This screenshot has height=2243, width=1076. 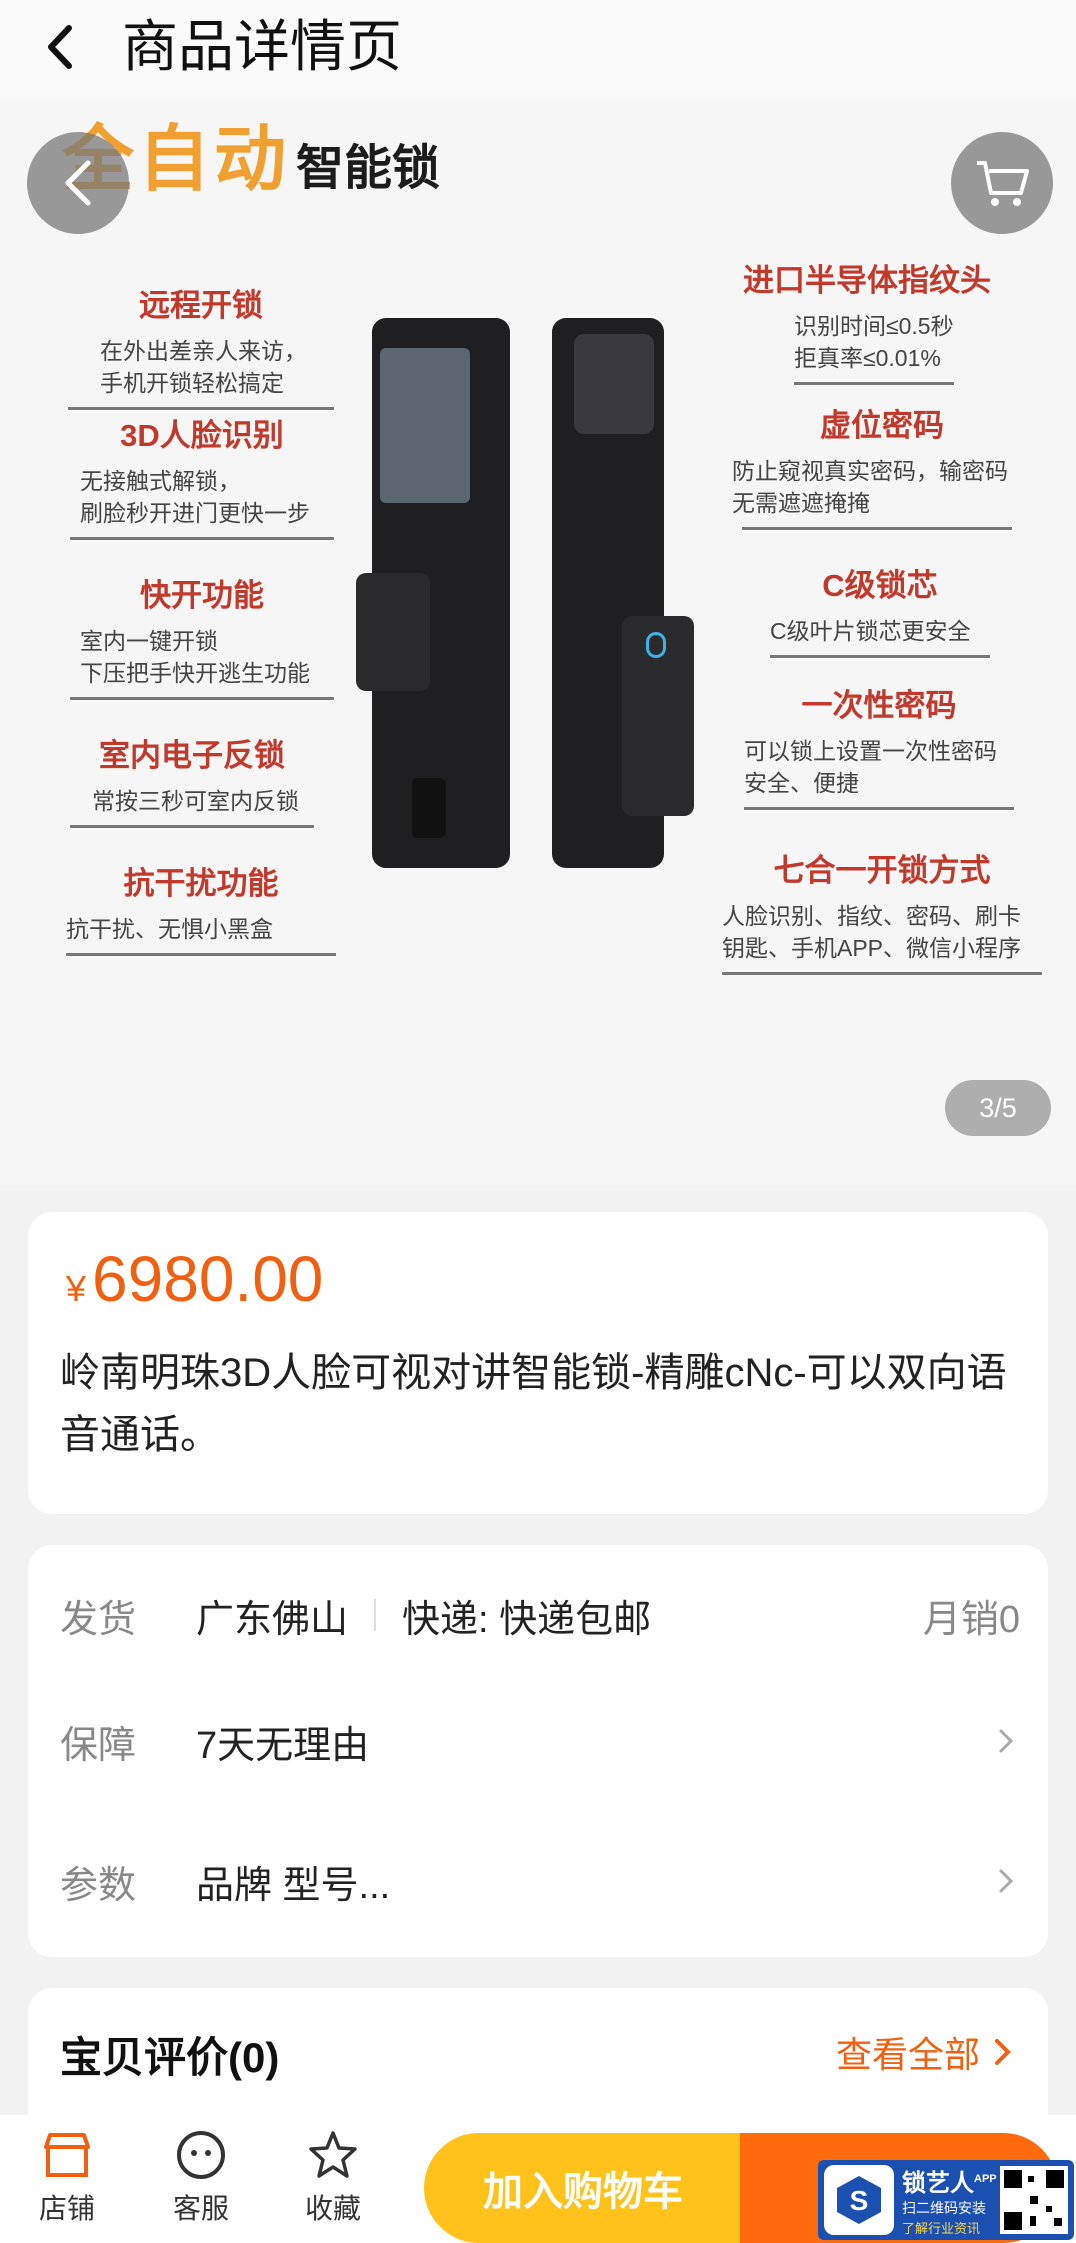 What do you see at coordinates (201, 2184) in the screenshot?
I see `customer-service-tab: 客服` at bounding box center [201, 2184].